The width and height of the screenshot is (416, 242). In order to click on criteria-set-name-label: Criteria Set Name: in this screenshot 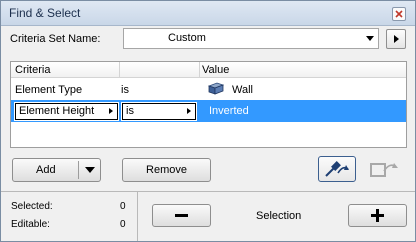, I will do `click(55, 39)`.